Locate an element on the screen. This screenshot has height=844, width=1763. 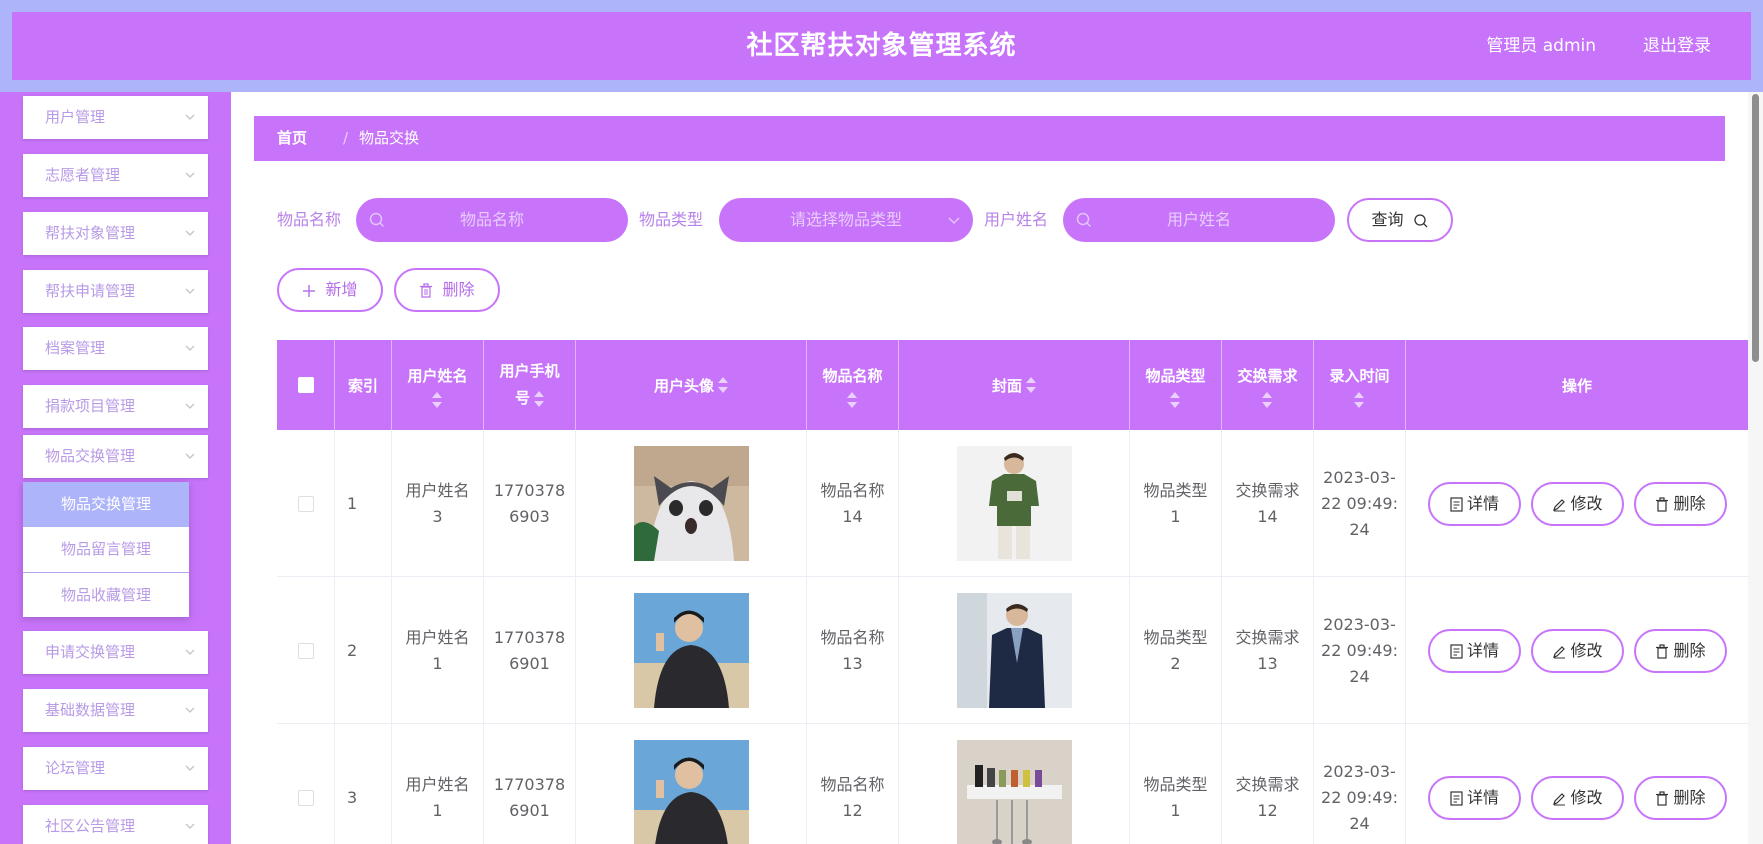
time-a: 2023-03- is located at coordinates (1359, 771).